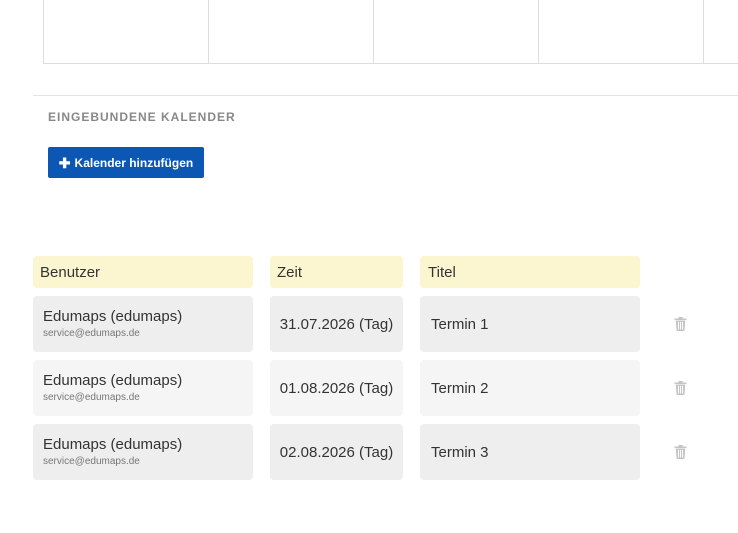 The height and width of the screenshot is (533, 738). What do you see at coordinates (385, 95) in the screenshot?
I see `section-divider` at bounding box center [385, 95].